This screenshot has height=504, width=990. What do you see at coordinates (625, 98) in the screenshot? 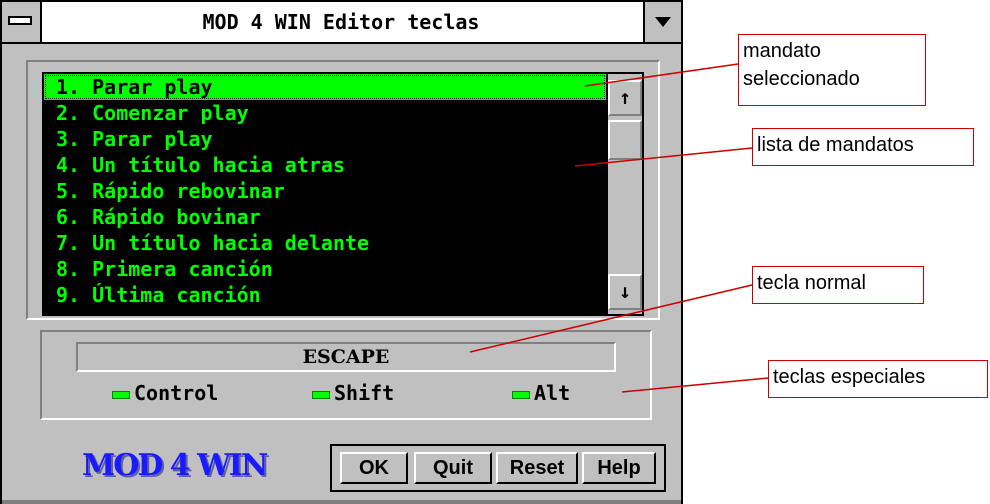
I see `scroll-up-arrow-icon: ↑` at bounding box center [625, 98].